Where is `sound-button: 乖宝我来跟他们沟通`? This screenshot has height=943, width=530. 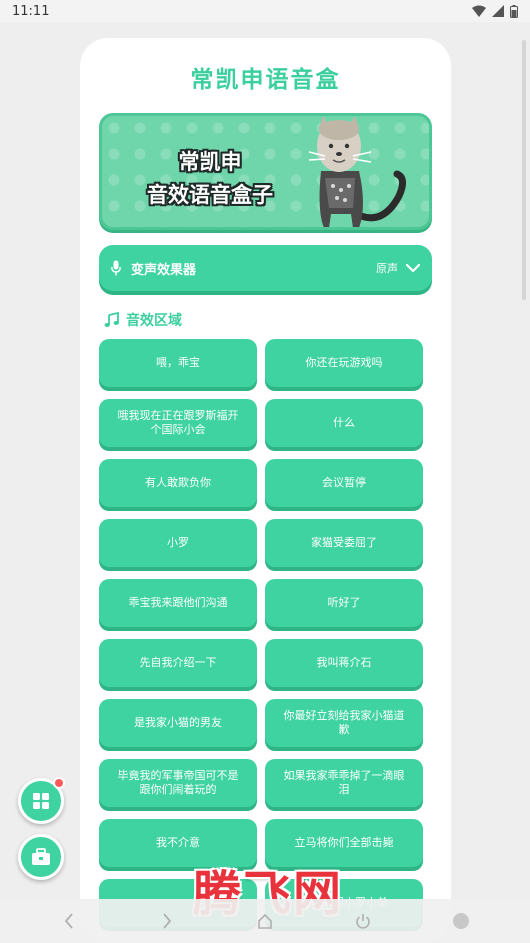 sound-button: 乖宝我来跟他们沟通 is located at coordinates (178, 603).